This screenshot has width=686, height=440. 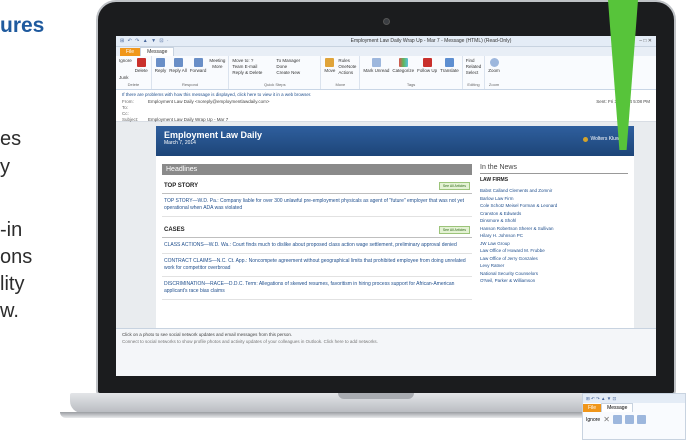 What do you see at coordinates (554, 169) in the screenshot?
I see `sidebar-heading: In the News` at bounding box center [554, 169].